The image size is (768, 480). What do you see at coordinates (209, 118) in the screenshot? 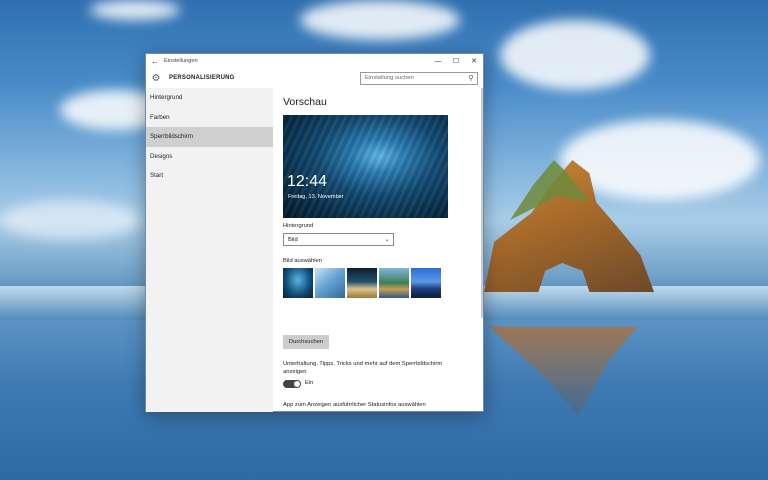
I see `sidebar-item-farben: Farben` at bounding box center [209, 118].